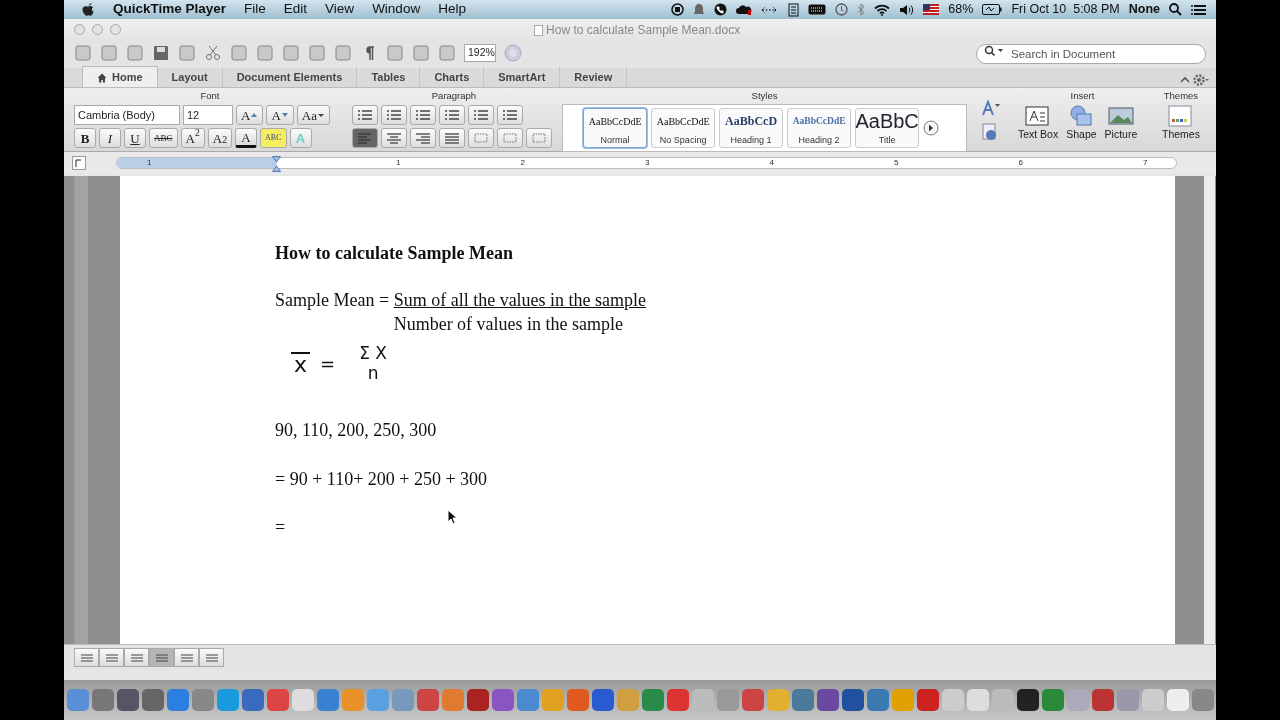 The height and width of the screenshot is (720, 1280). What do you see at coordinates (208, 115) in the screenshot?
I see `font-size-field: 12` at bounding box center [208, 115].